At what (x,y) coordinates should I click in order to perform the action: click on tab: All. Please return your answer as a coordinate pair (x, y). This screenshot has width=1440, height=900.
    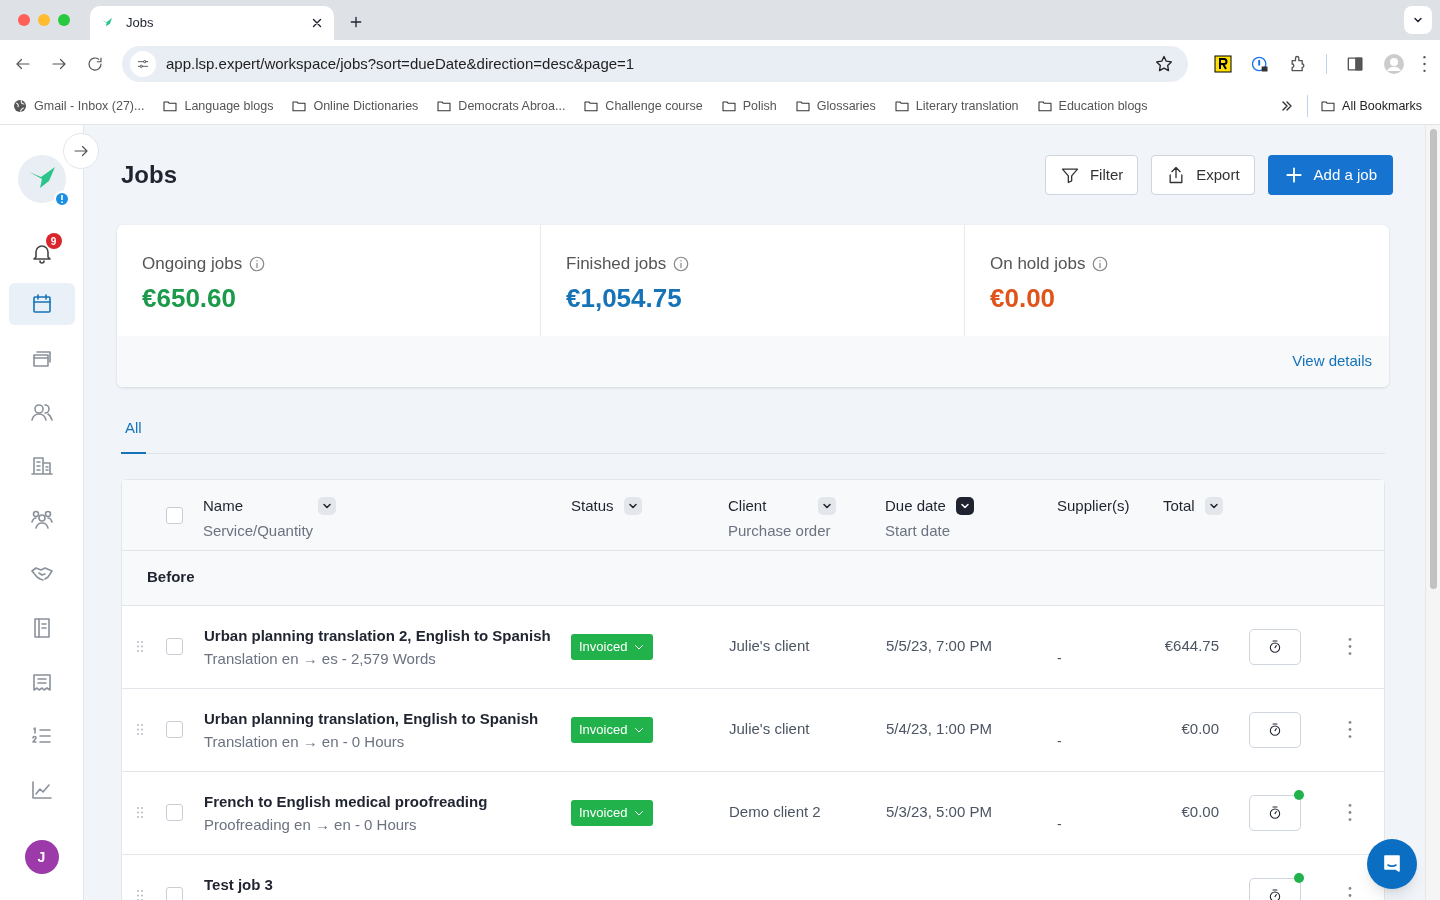
    Looking at the image, I should click on (133, 435).